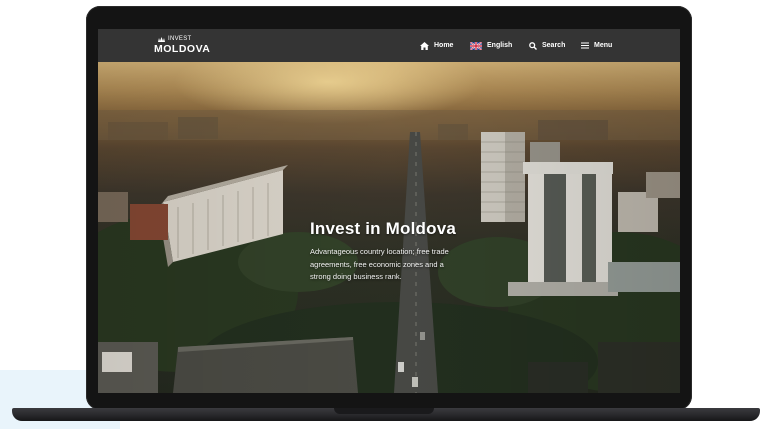  I want to click on uk-flag-icon, so click(476, 45).